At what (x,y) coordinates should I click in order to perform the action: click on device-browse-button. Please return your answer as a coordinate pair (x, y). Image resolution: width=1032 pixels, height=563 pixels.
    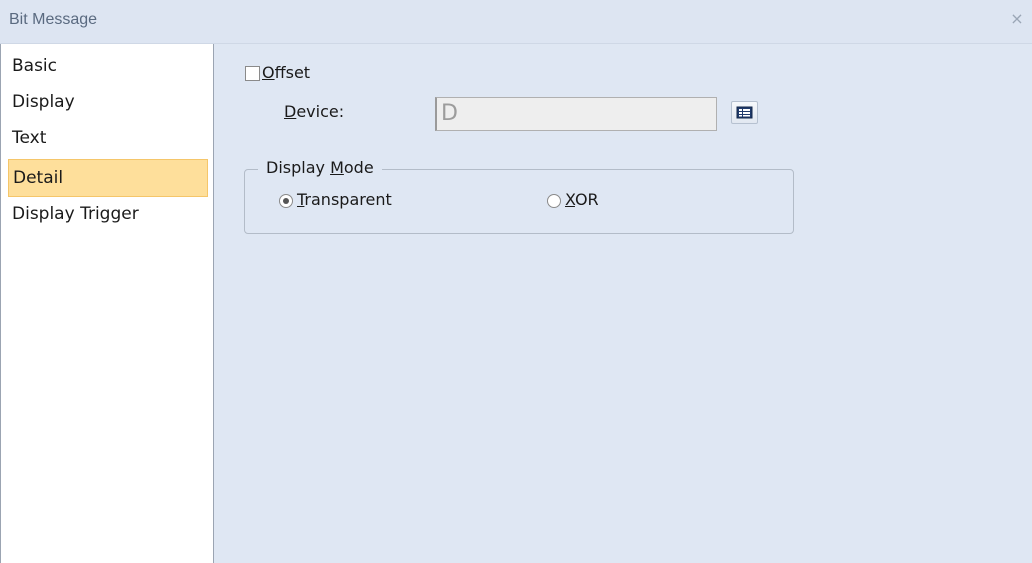
    Looking at the image, I should click on (744, 112).